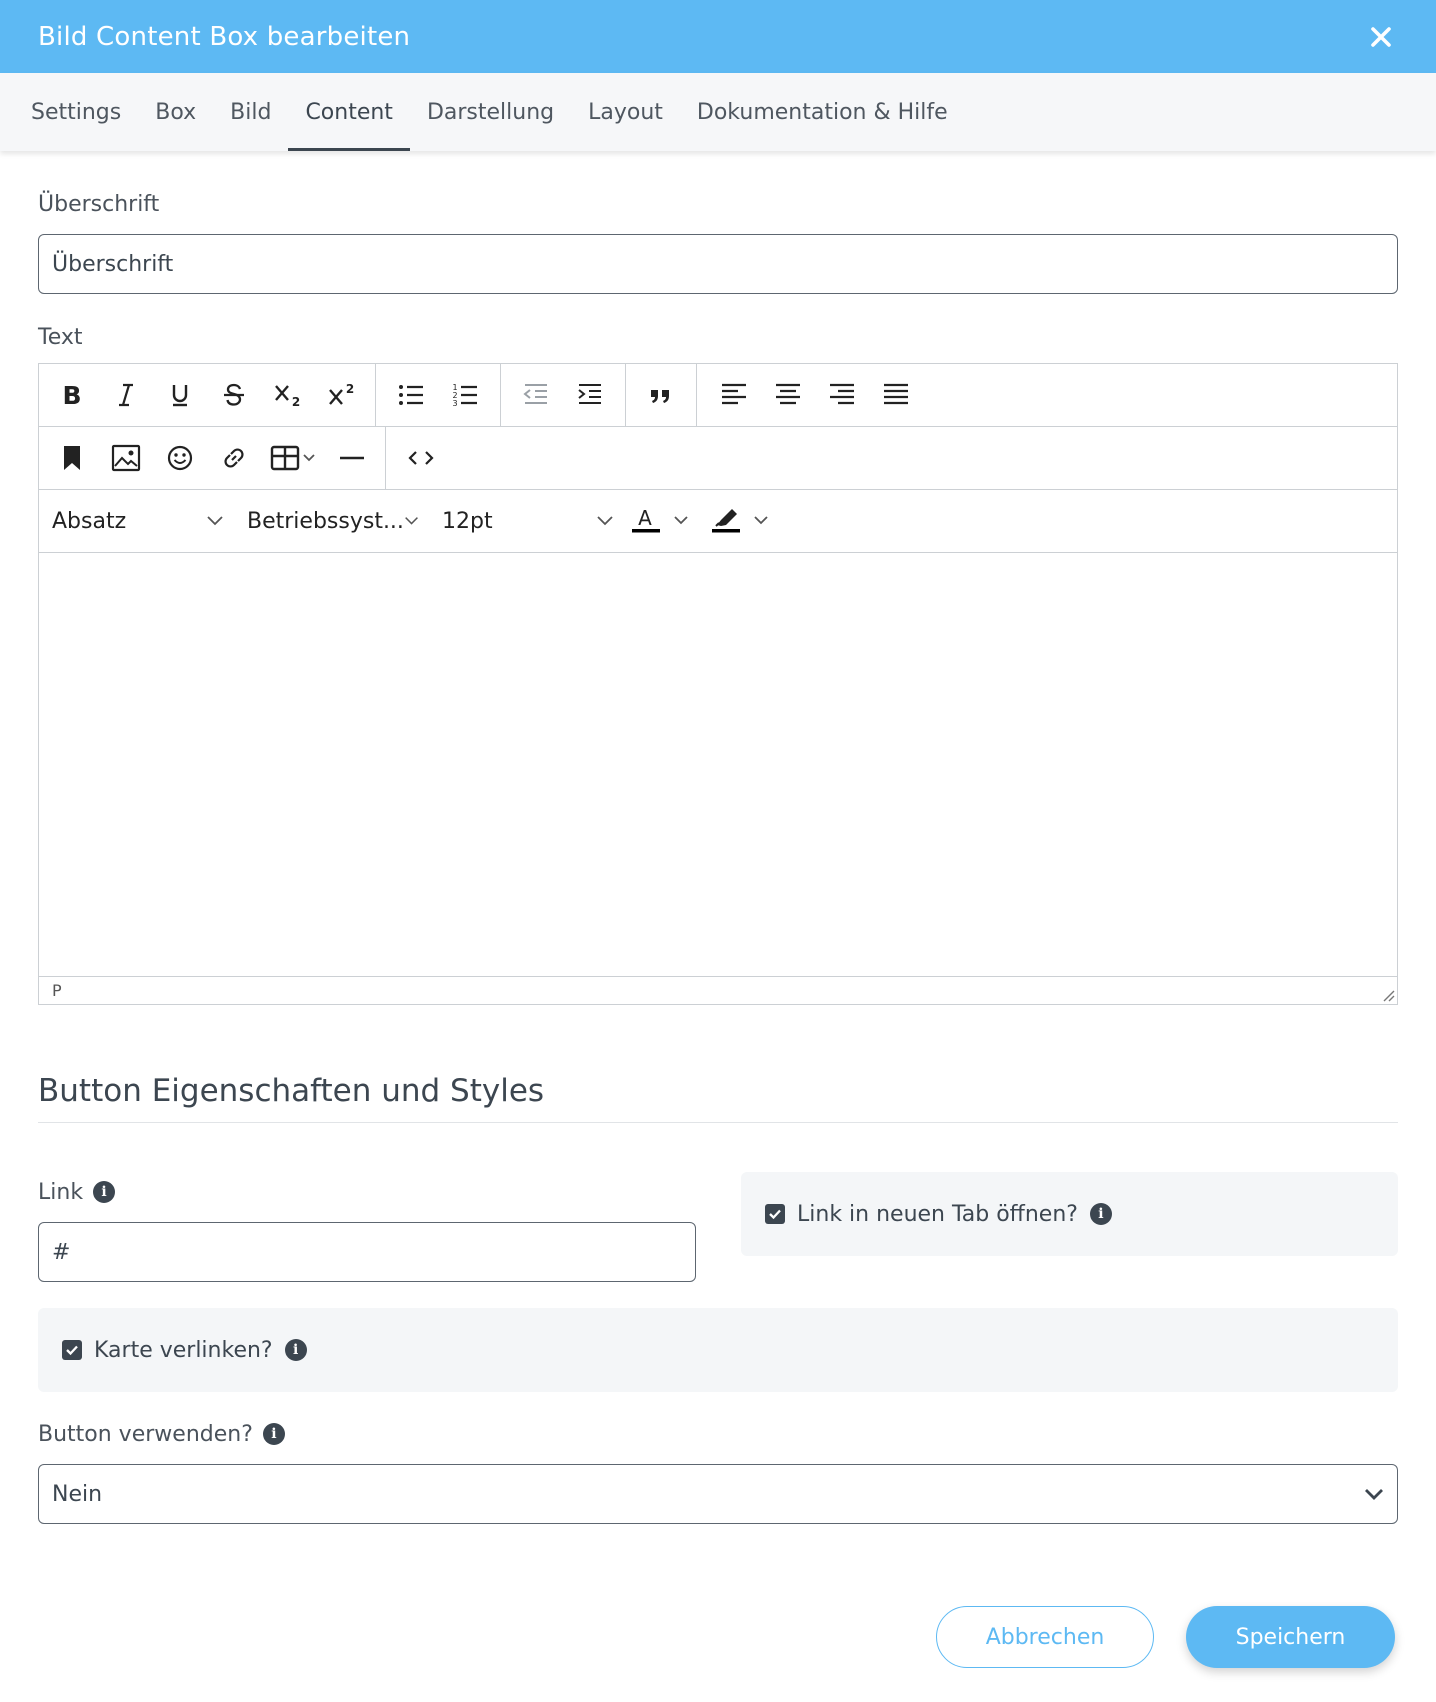 Image resolution: width=1436 pixels, height=1702 pixels. I want to click on cancel-button-label: Abbrechen, so click(1045, 1637).